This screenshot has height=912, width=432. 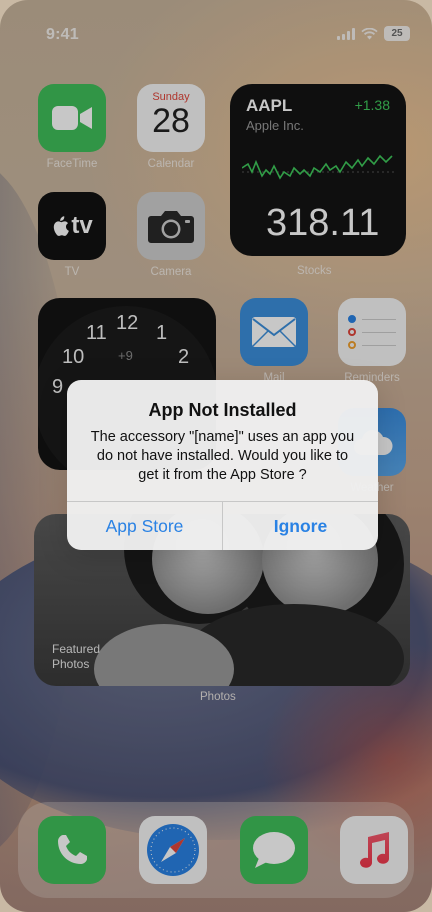 I want to click on alert-title: App Not Installed, so click(x=222, y=410).